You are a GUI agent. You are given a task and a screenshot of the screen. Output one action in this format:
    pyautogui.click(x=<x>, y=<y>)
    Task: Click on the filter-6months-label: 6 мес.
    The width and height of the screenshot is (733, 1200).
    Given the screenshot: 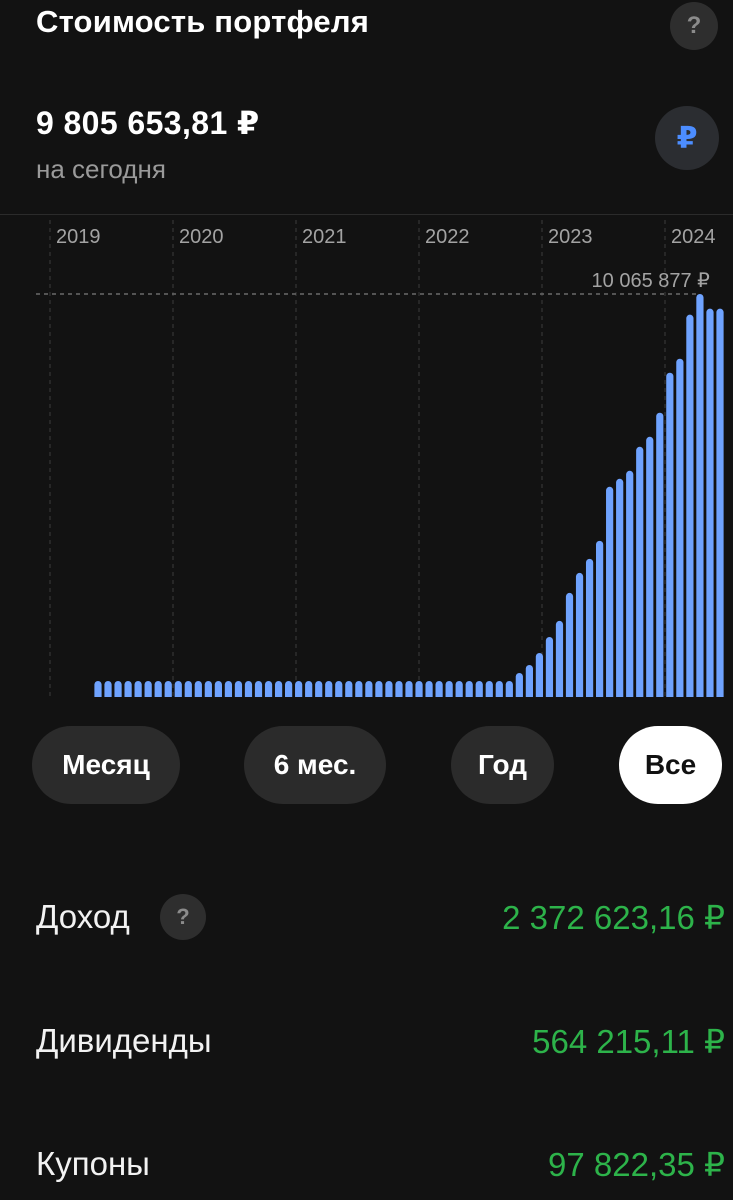 What is the action you would take?
    pyautogui.click(x=315, y=764)
    